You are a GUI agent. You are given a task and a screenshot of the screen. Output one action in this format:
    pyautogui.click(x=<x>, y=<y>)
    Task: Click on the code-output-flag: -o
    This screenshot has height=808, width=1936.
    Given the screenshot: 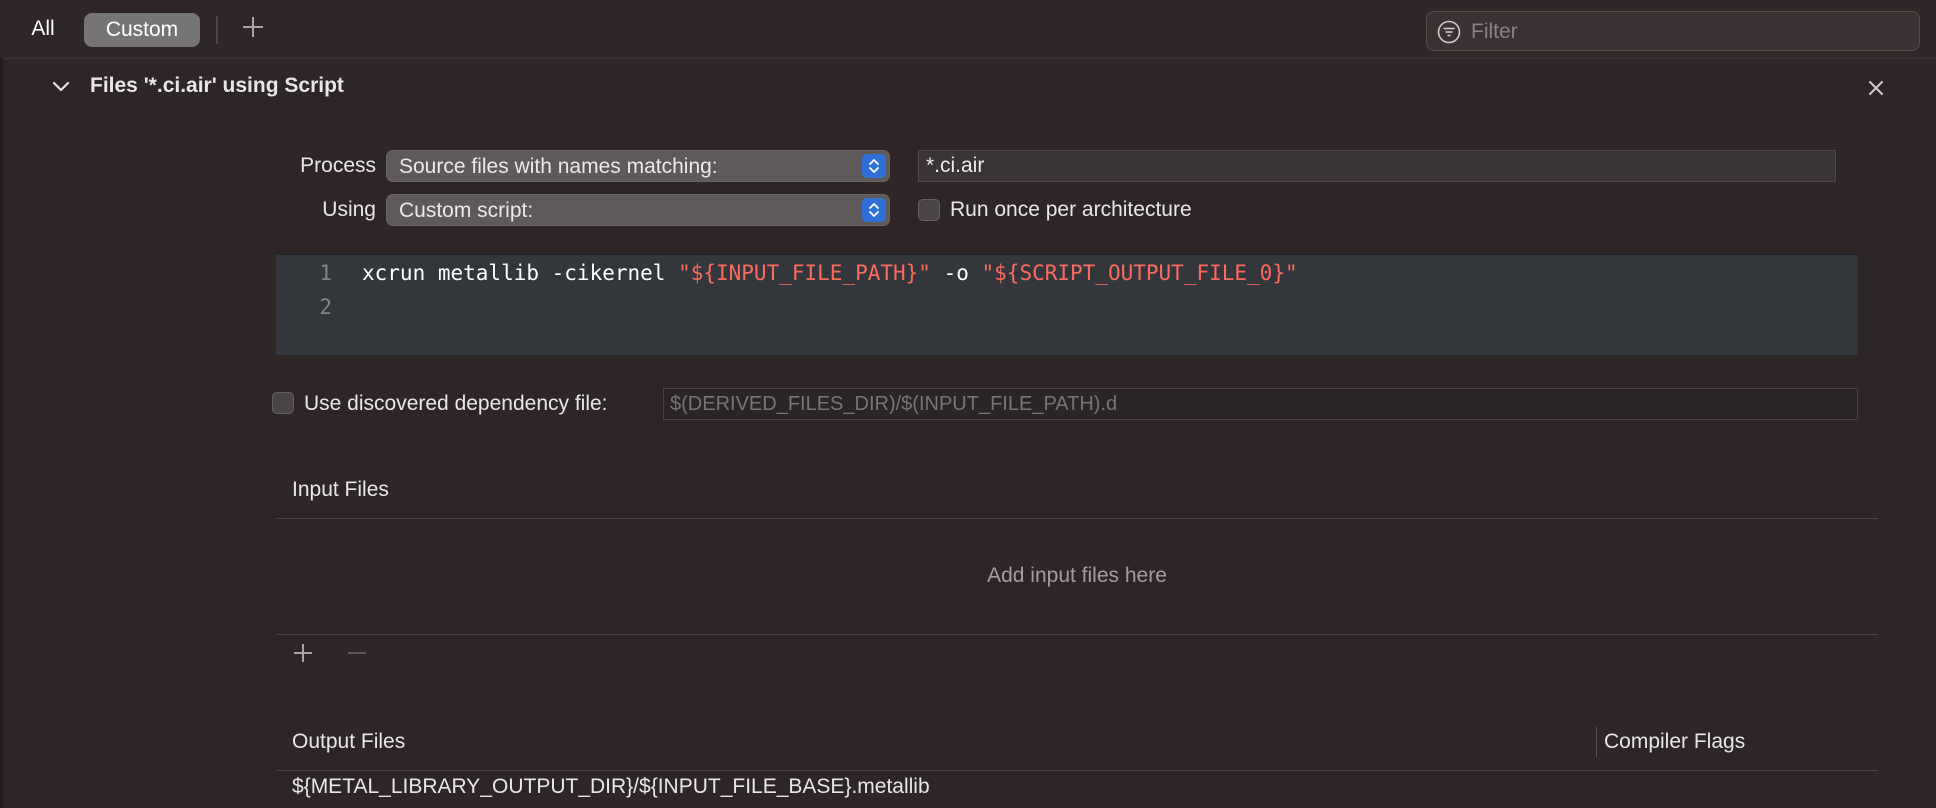 What is the action you would take?
    pyautogui.click(x=956, y=273)
    